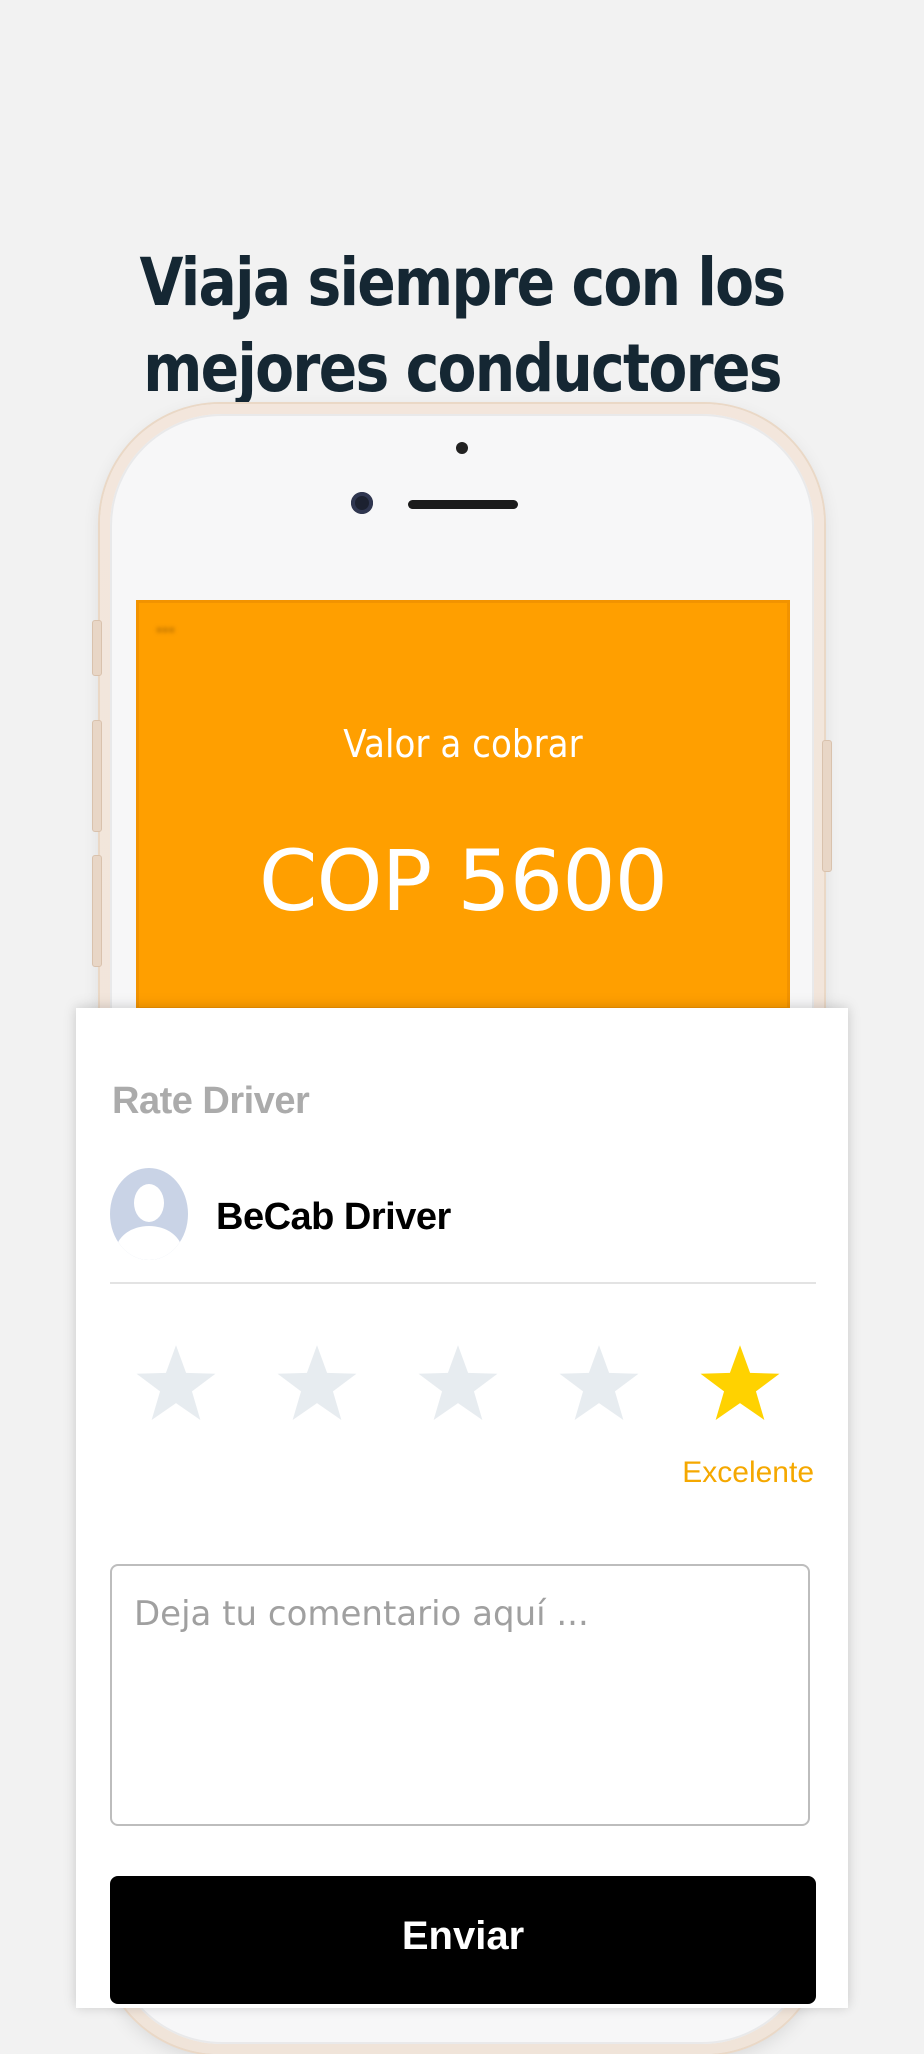 This screenshot has width=924, height=2054. What do you see at coordinates (463, 283) in the screenshot?
I see `headline-line-1: Viaja siempre con los` at bounding box center [463, 283].